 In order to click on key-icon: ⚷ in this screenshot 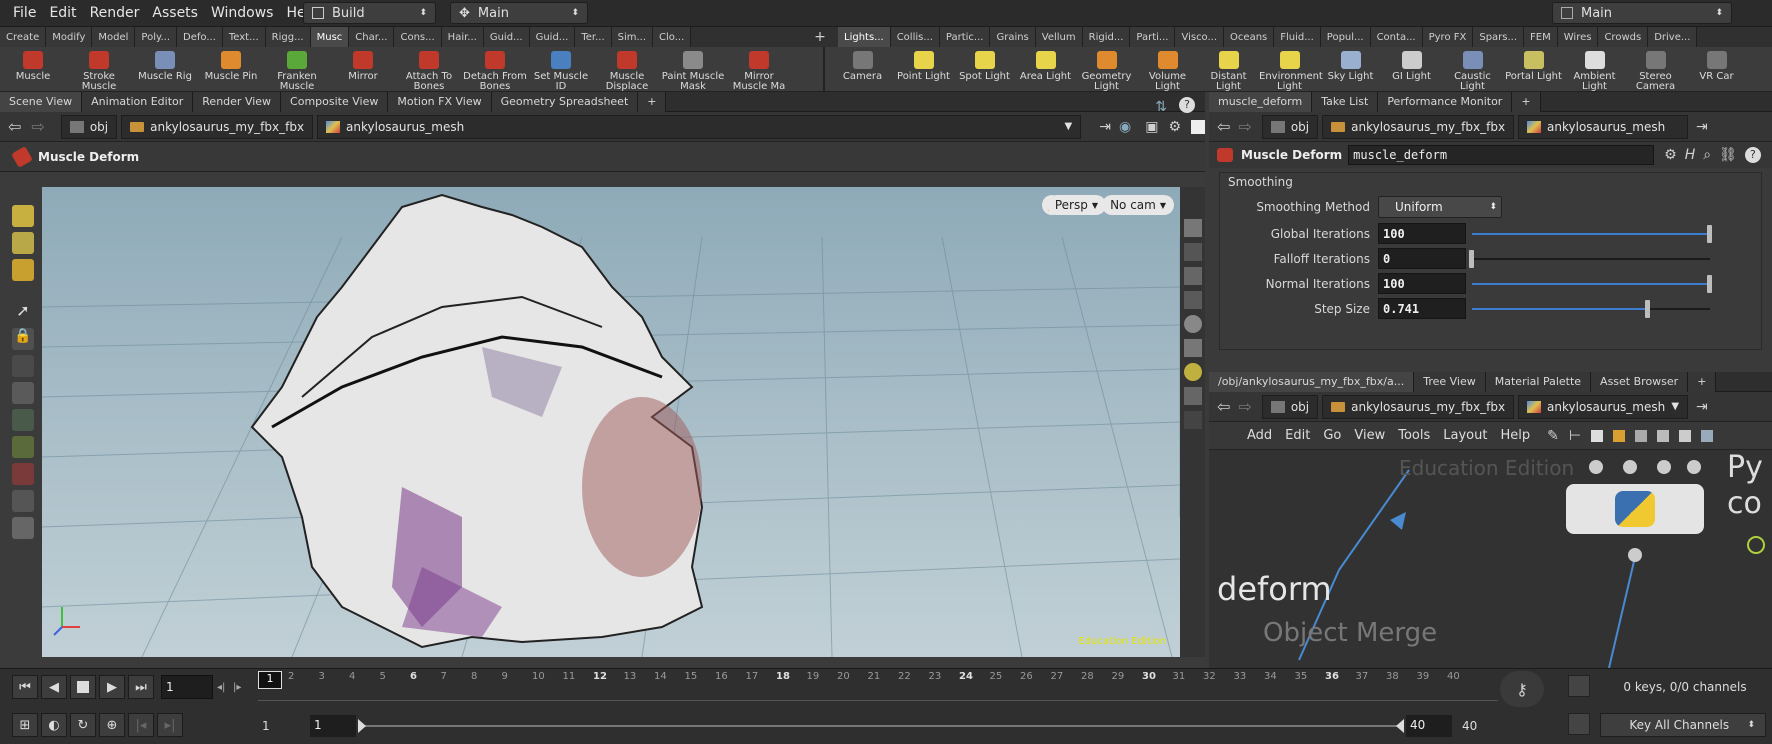, I will do `click(1522, 689)`.